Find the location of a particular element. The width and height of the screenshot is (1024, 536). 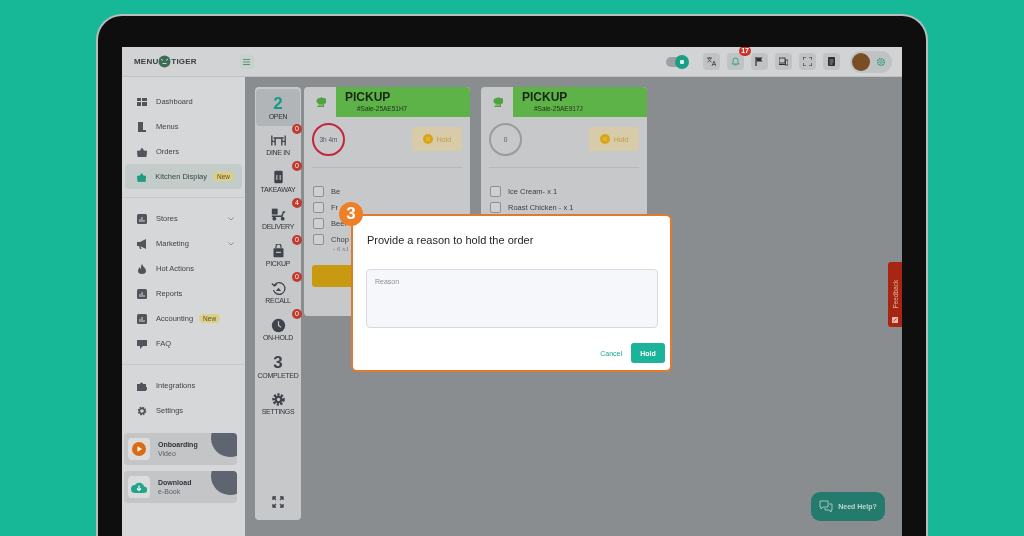

menu-icon is located at coordinates (247, 61).